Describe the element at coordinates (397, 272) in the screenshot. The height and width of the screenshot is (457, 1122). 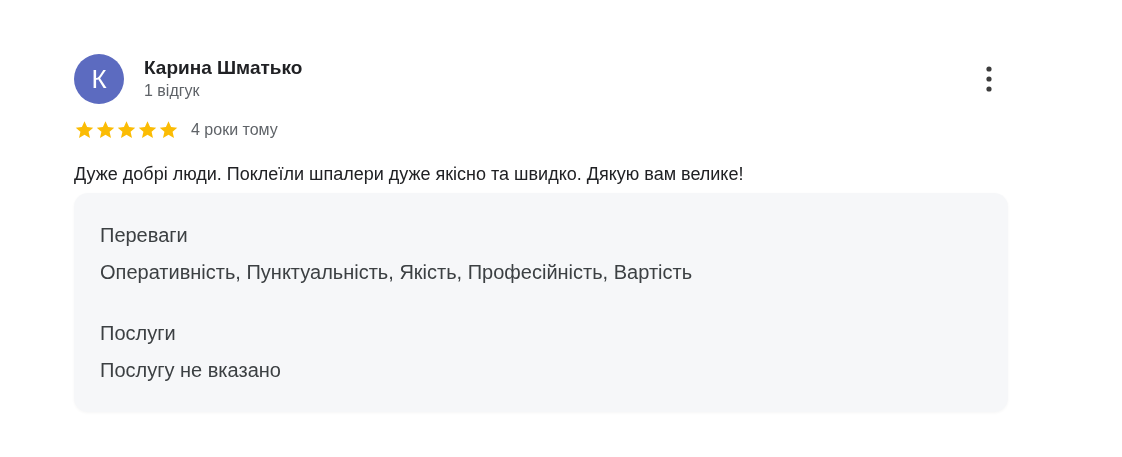
I see `detail-value: Оперативність, Пунктуальність, Якість, Професійність, Вартість` at that location.